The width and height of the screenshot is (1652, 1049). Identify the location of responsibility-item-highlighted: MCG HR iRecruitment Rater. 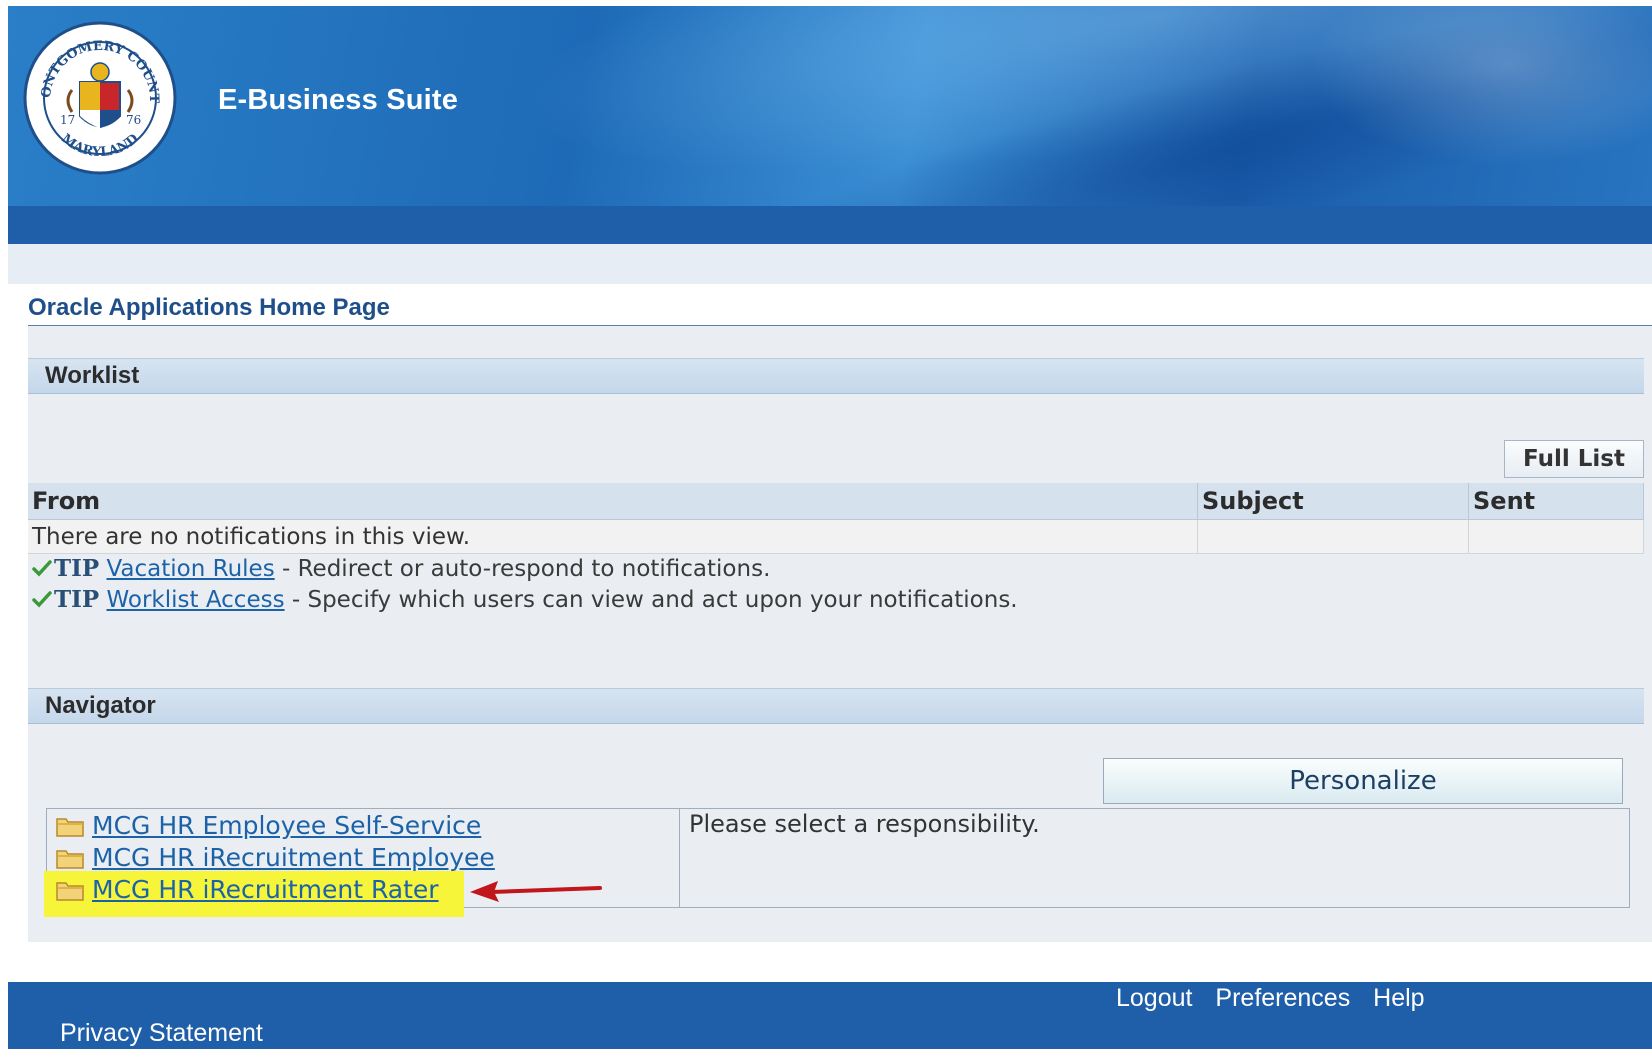
(247, 891).